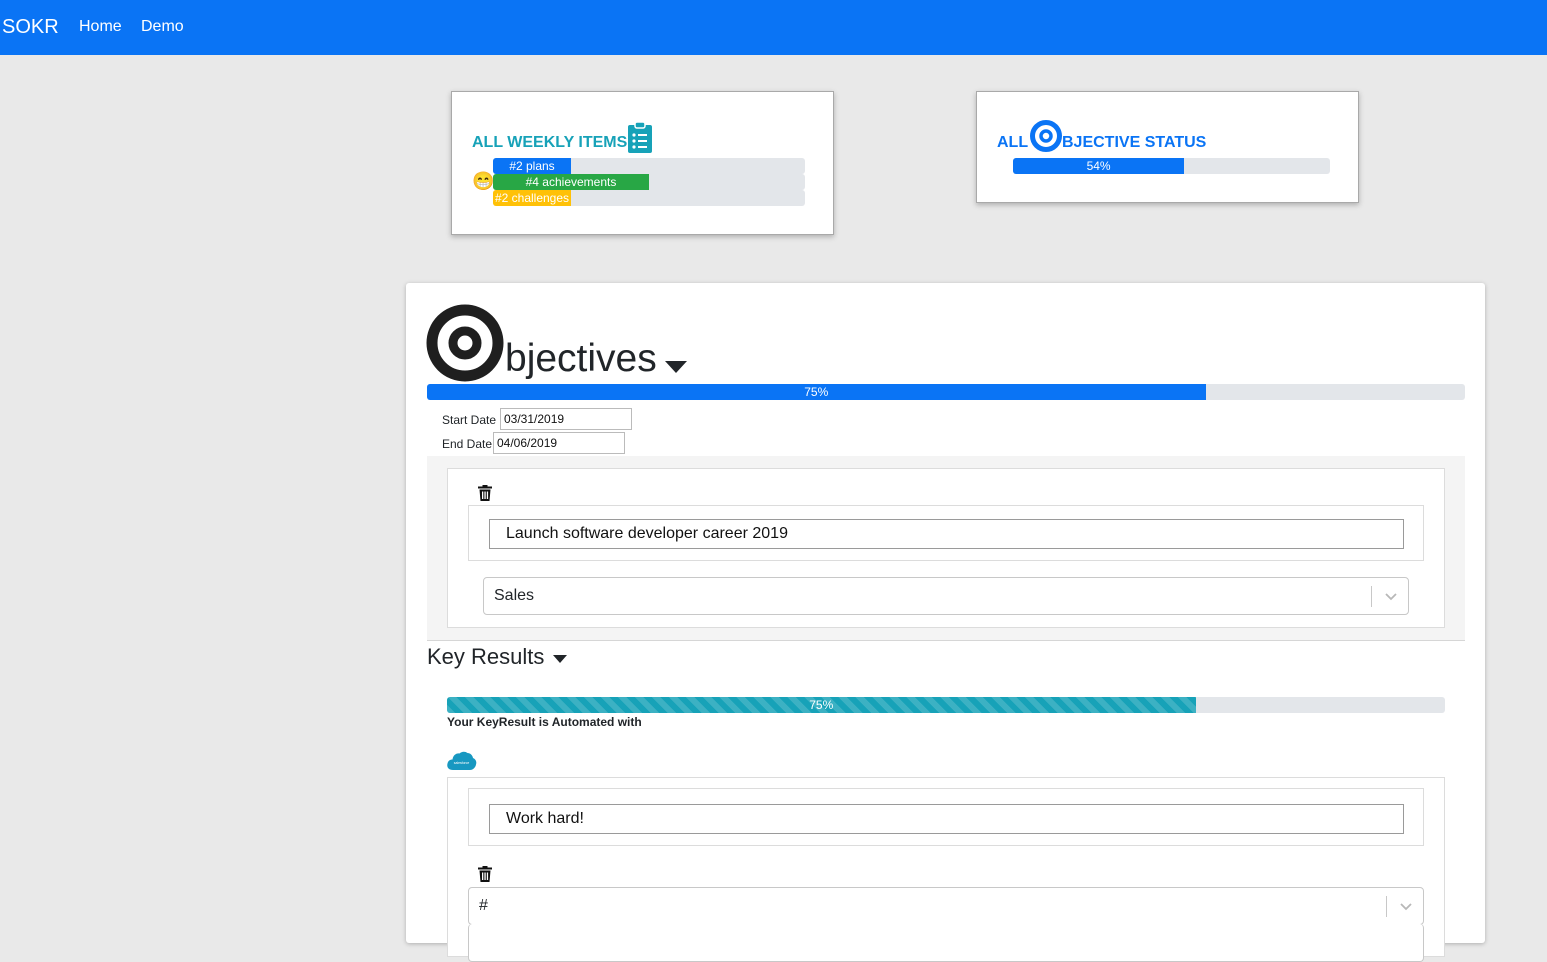  I want to click on key-results-progress-bar: 75%, so click(946, 705).